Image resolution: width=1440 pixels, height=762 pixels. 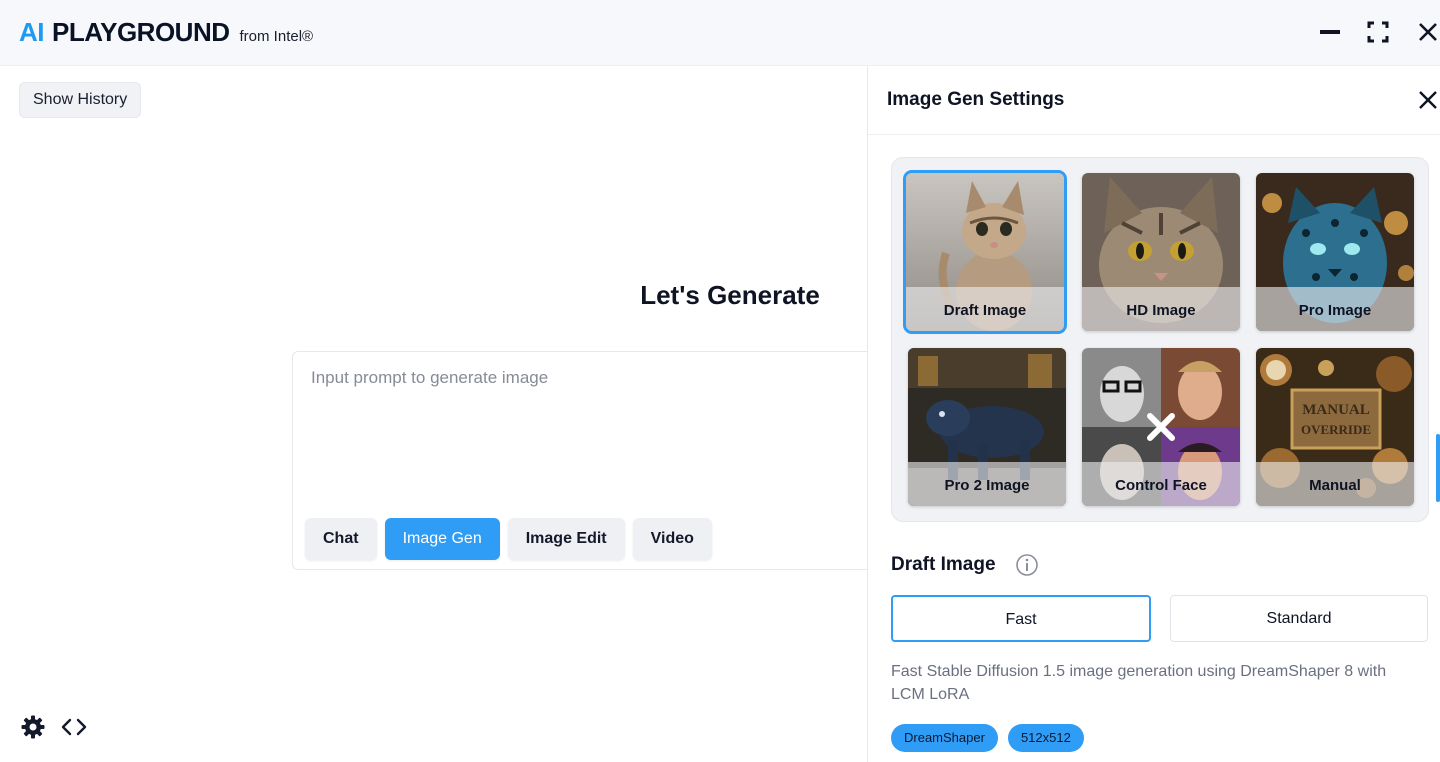 I want to click on preset-label: Control Face, so click(x=1161, y=484).